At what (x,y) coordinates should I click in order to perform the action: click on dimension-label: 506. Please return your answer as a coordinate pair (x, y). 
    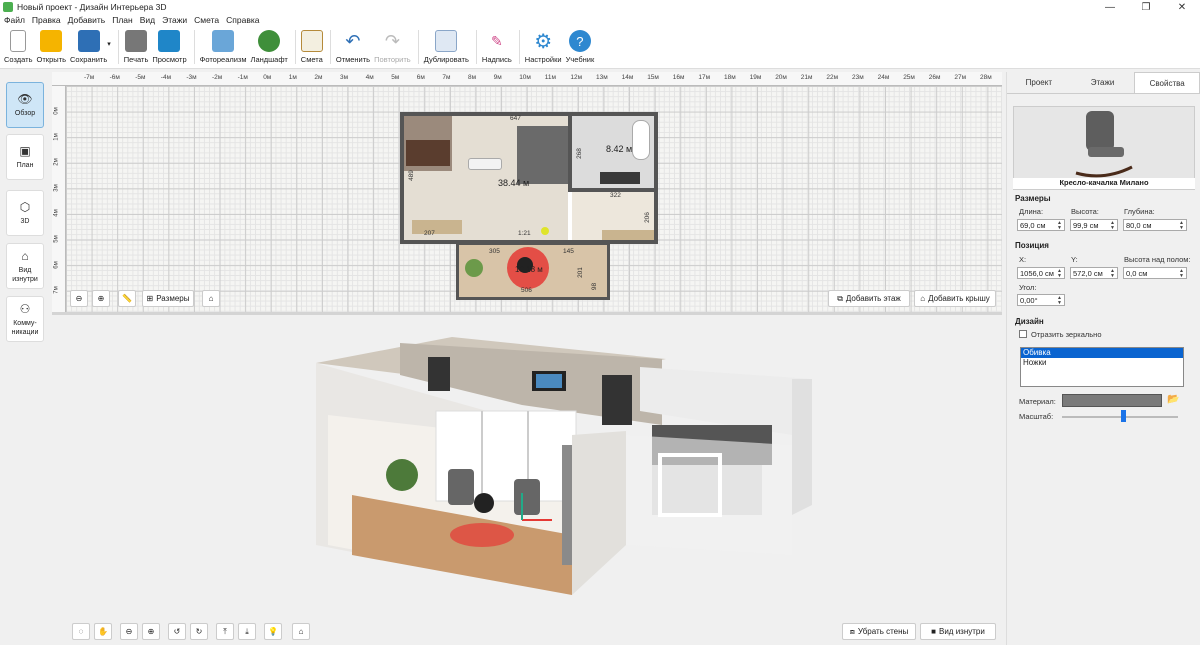
    Looking at the image, I should click on (526, 290).